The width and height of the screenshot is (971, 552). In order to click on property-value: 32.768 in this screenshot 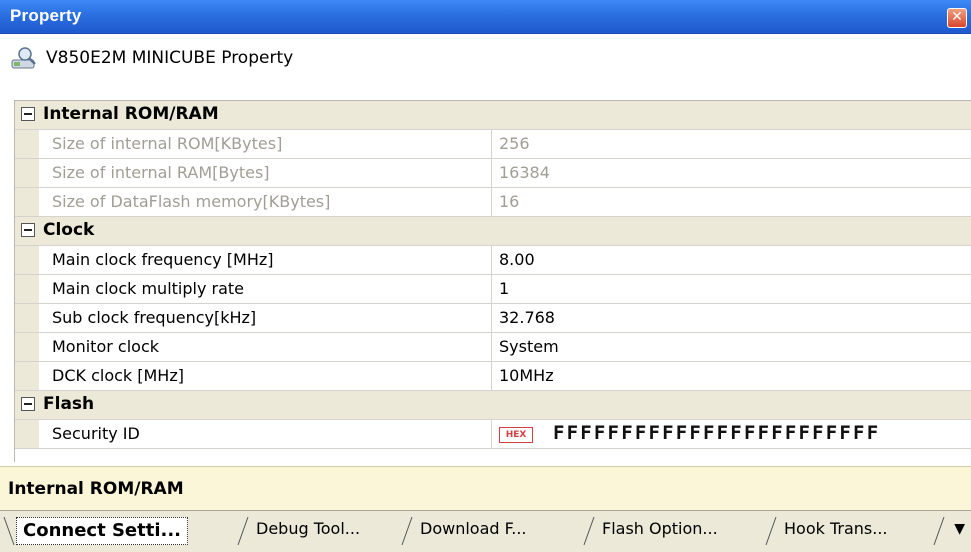, I will do `click(527, 317)`.